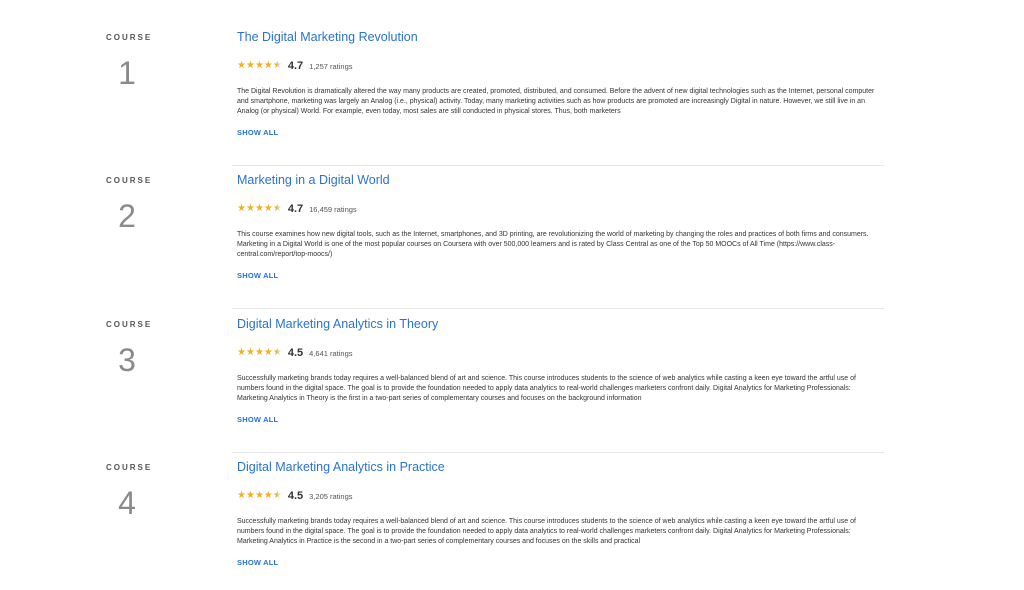  What do you see at coordinates (127, 360) in the screenshot?
I see `course-number: 3` at bounding box center [127, 360].